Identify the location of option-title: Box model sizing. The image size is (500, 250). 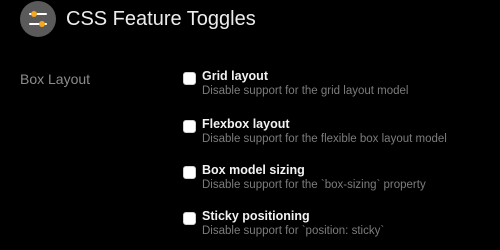
(253, 170).